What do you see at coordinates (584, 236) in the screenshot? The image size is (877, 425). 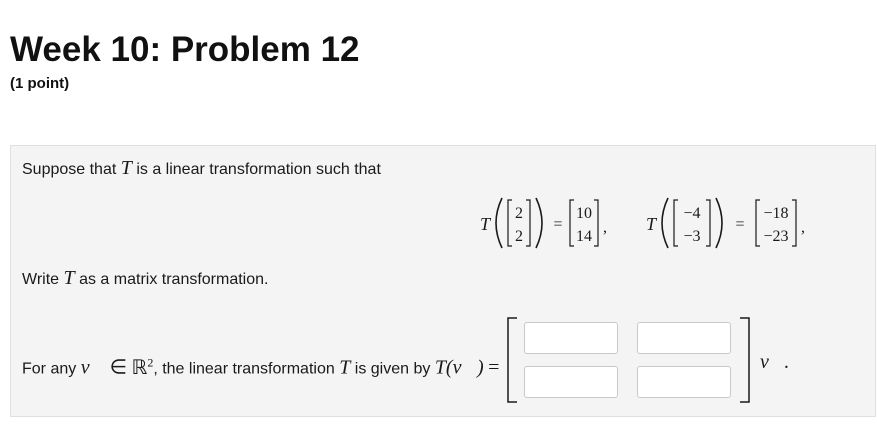 I see `output-1-bottom: 14` at bounding box center [584, 236].